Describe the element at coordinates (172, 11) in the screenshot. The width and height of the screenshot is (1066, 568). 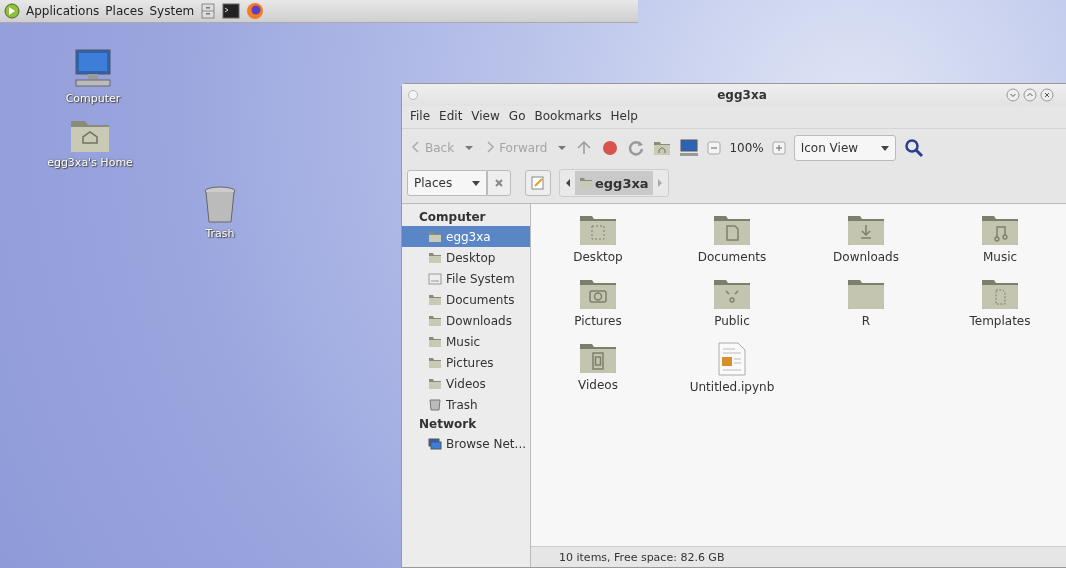
I see `panel-menu: System` at that location.